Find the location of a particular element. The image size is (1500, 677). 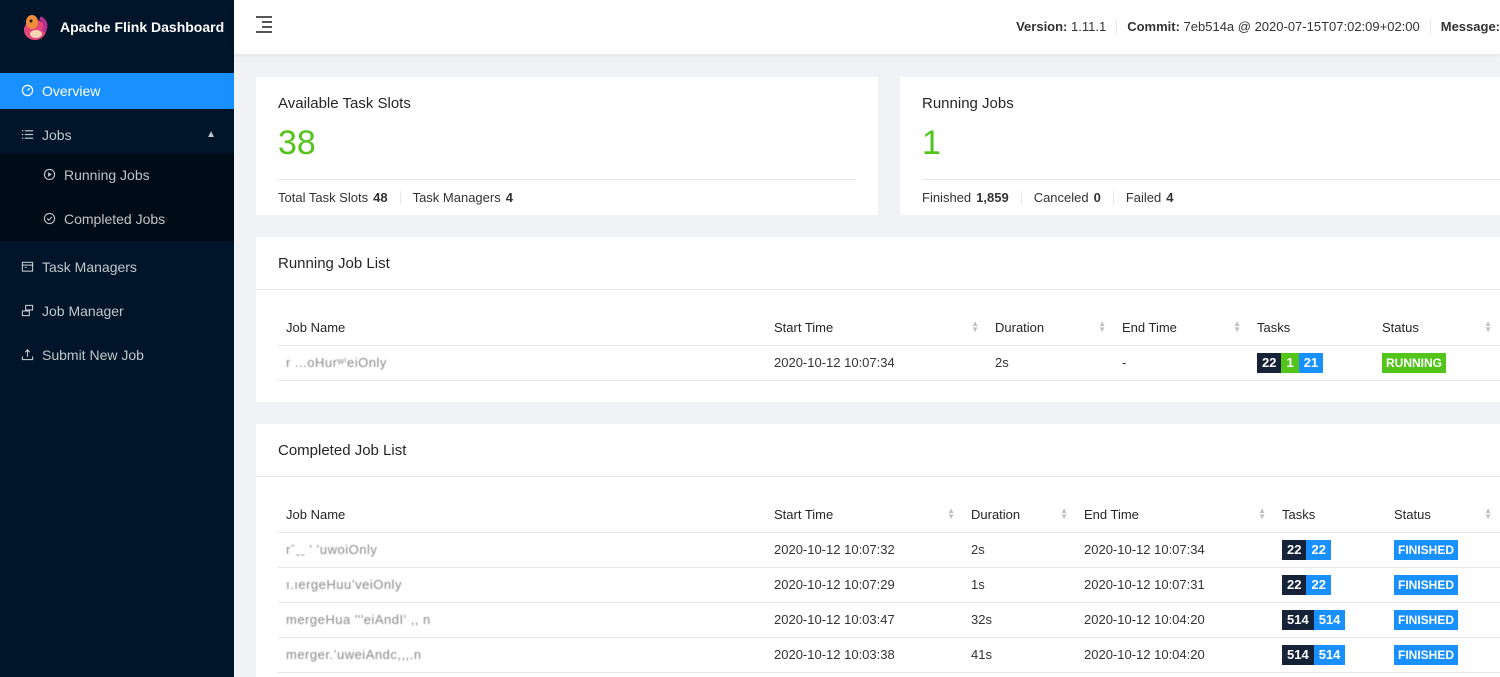

sidebar-item-overview: Overview is located at coordinates (117, 91).